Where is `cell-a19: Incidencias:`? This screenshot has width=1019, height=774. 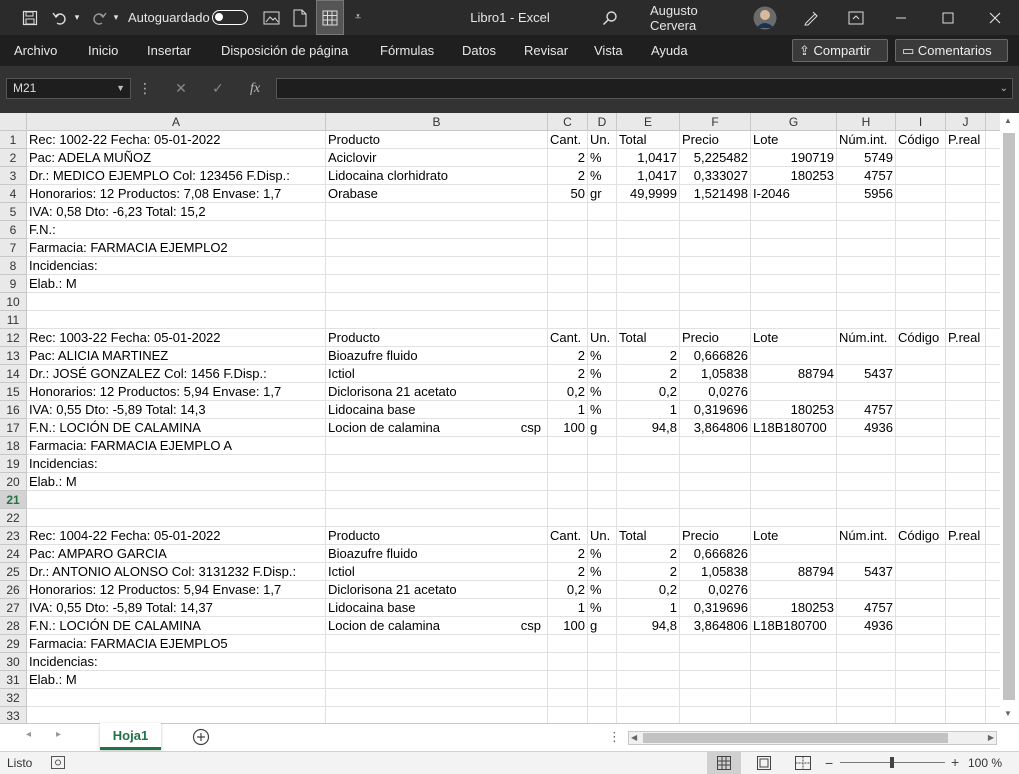 cell-a19: Incidencias: is located at coordinates (176, 464).